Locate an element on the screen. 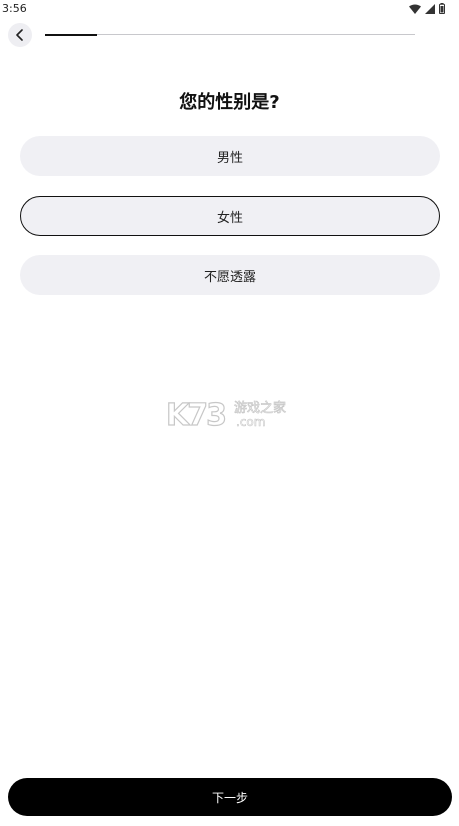  question-title: 您的性别是? is located at coordinates (229, 102).